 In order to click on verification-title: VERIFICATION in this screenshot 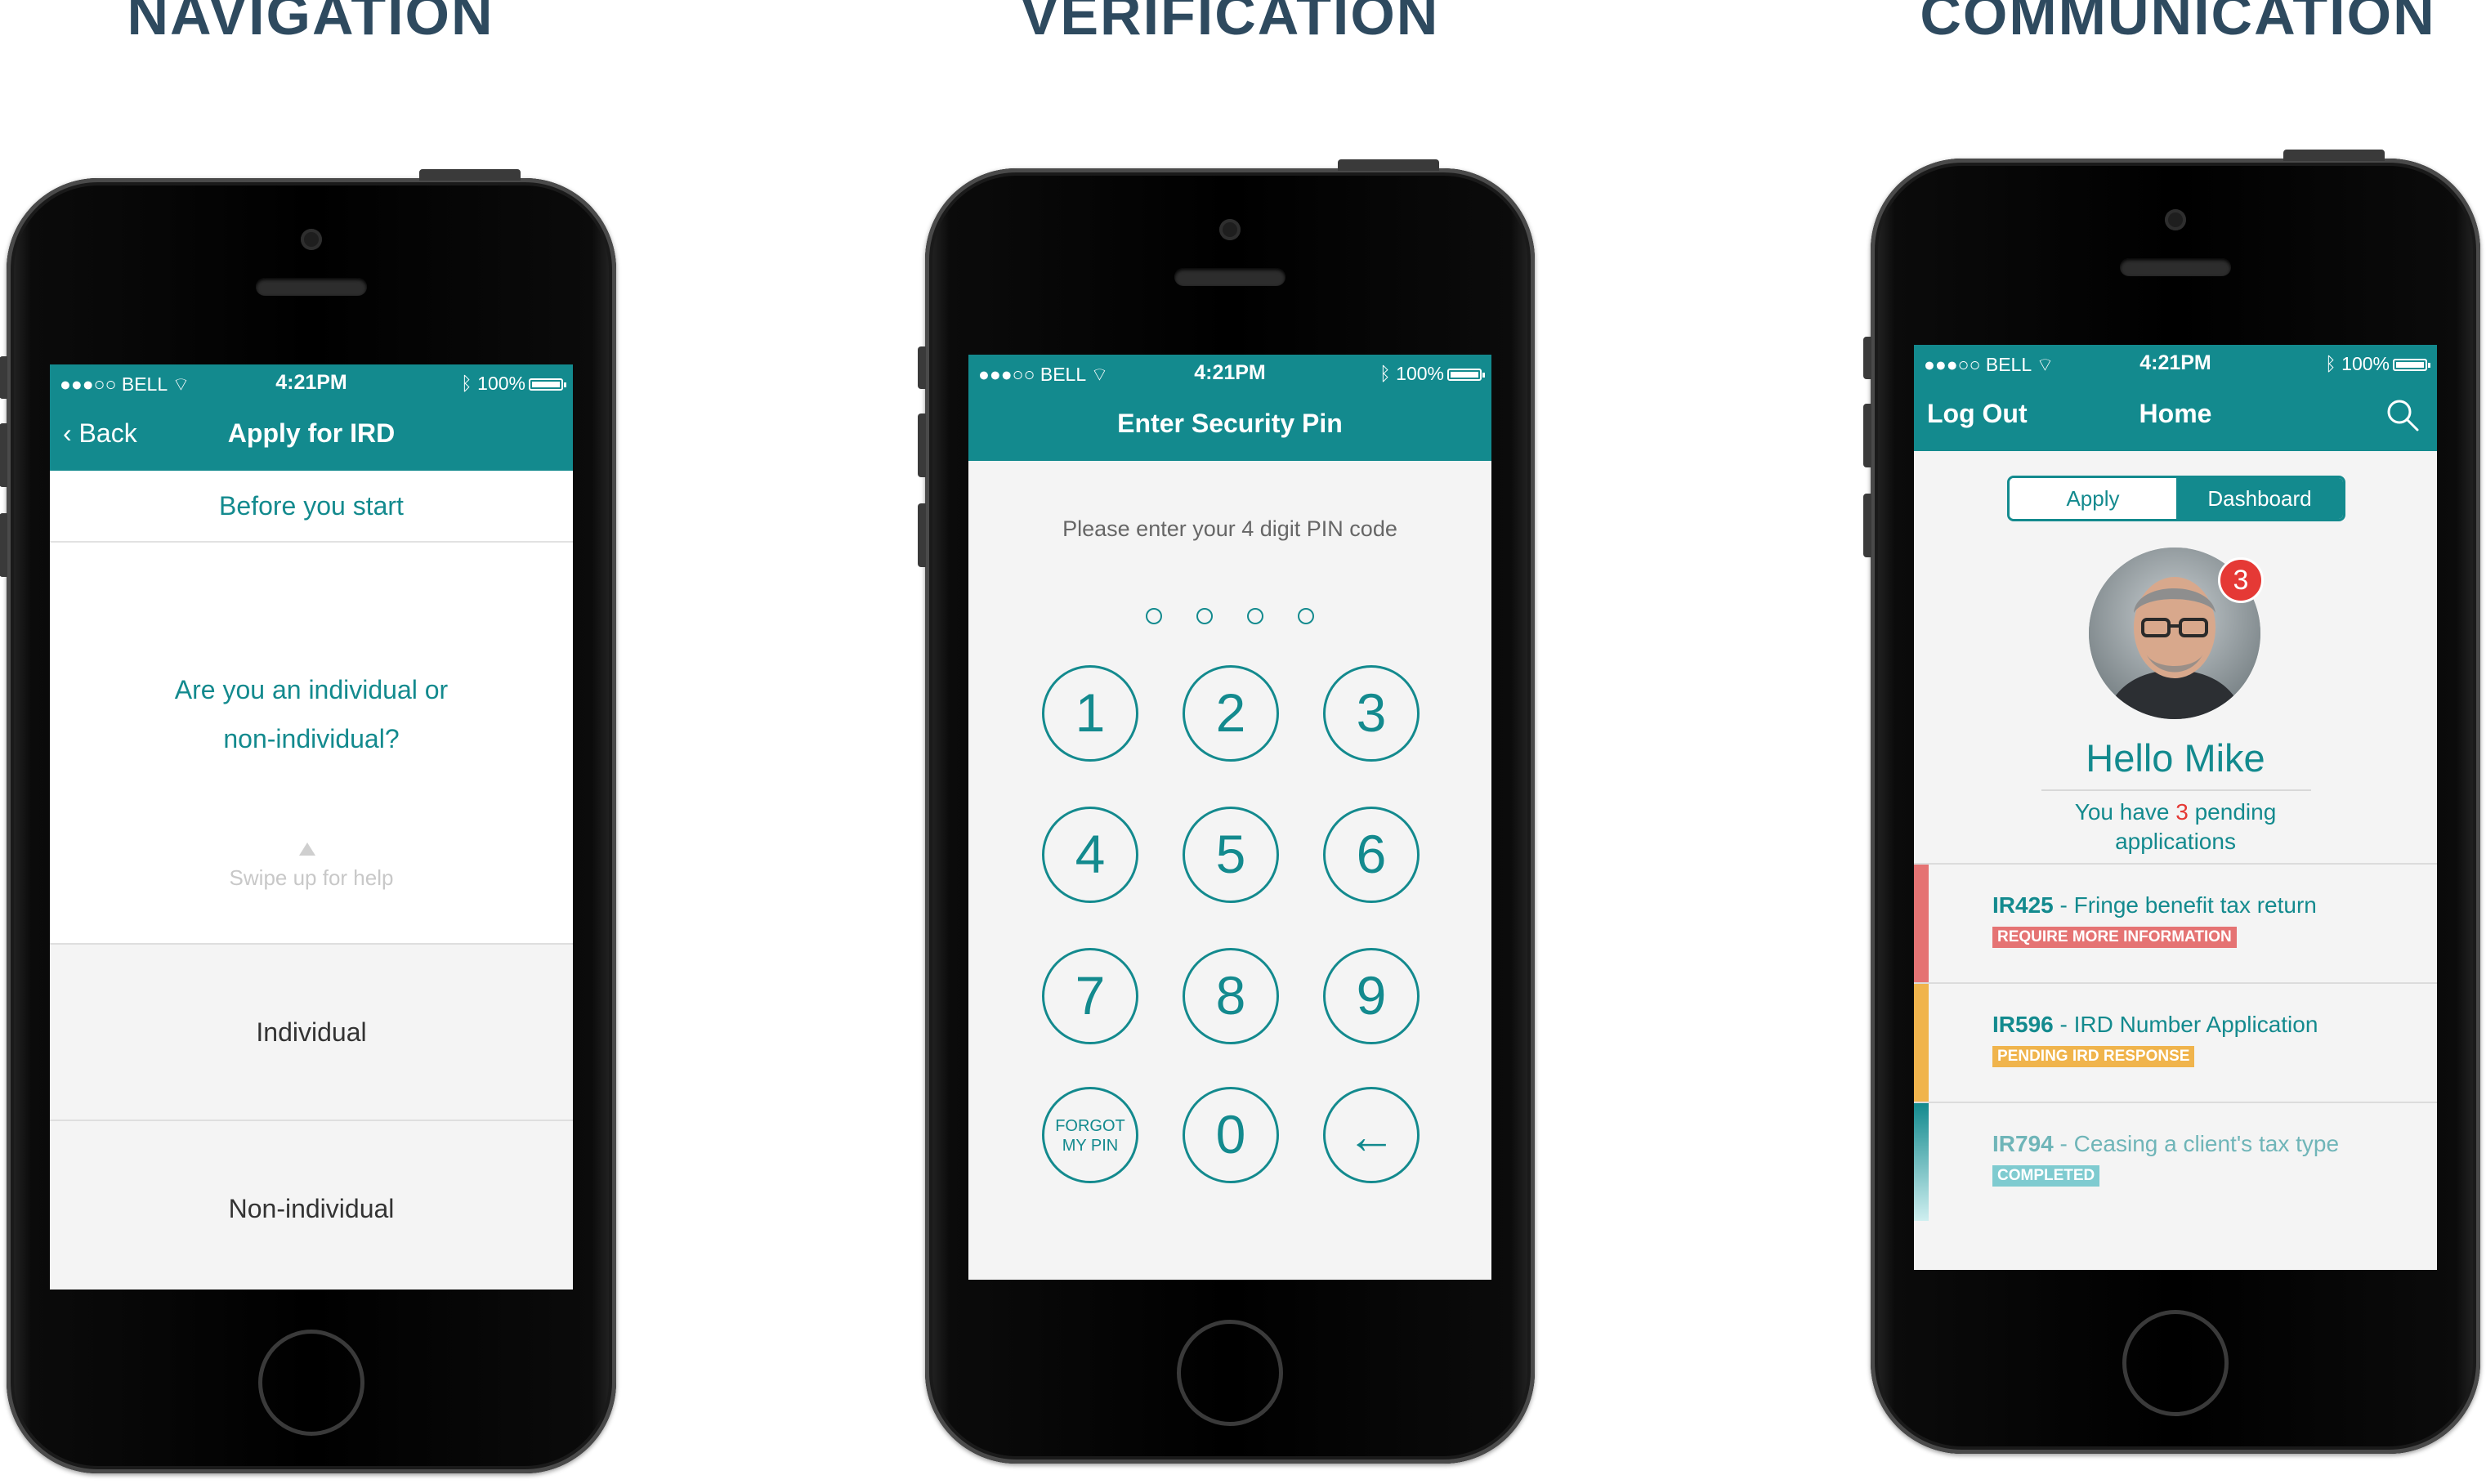, I will do `click(1230, 23)`.